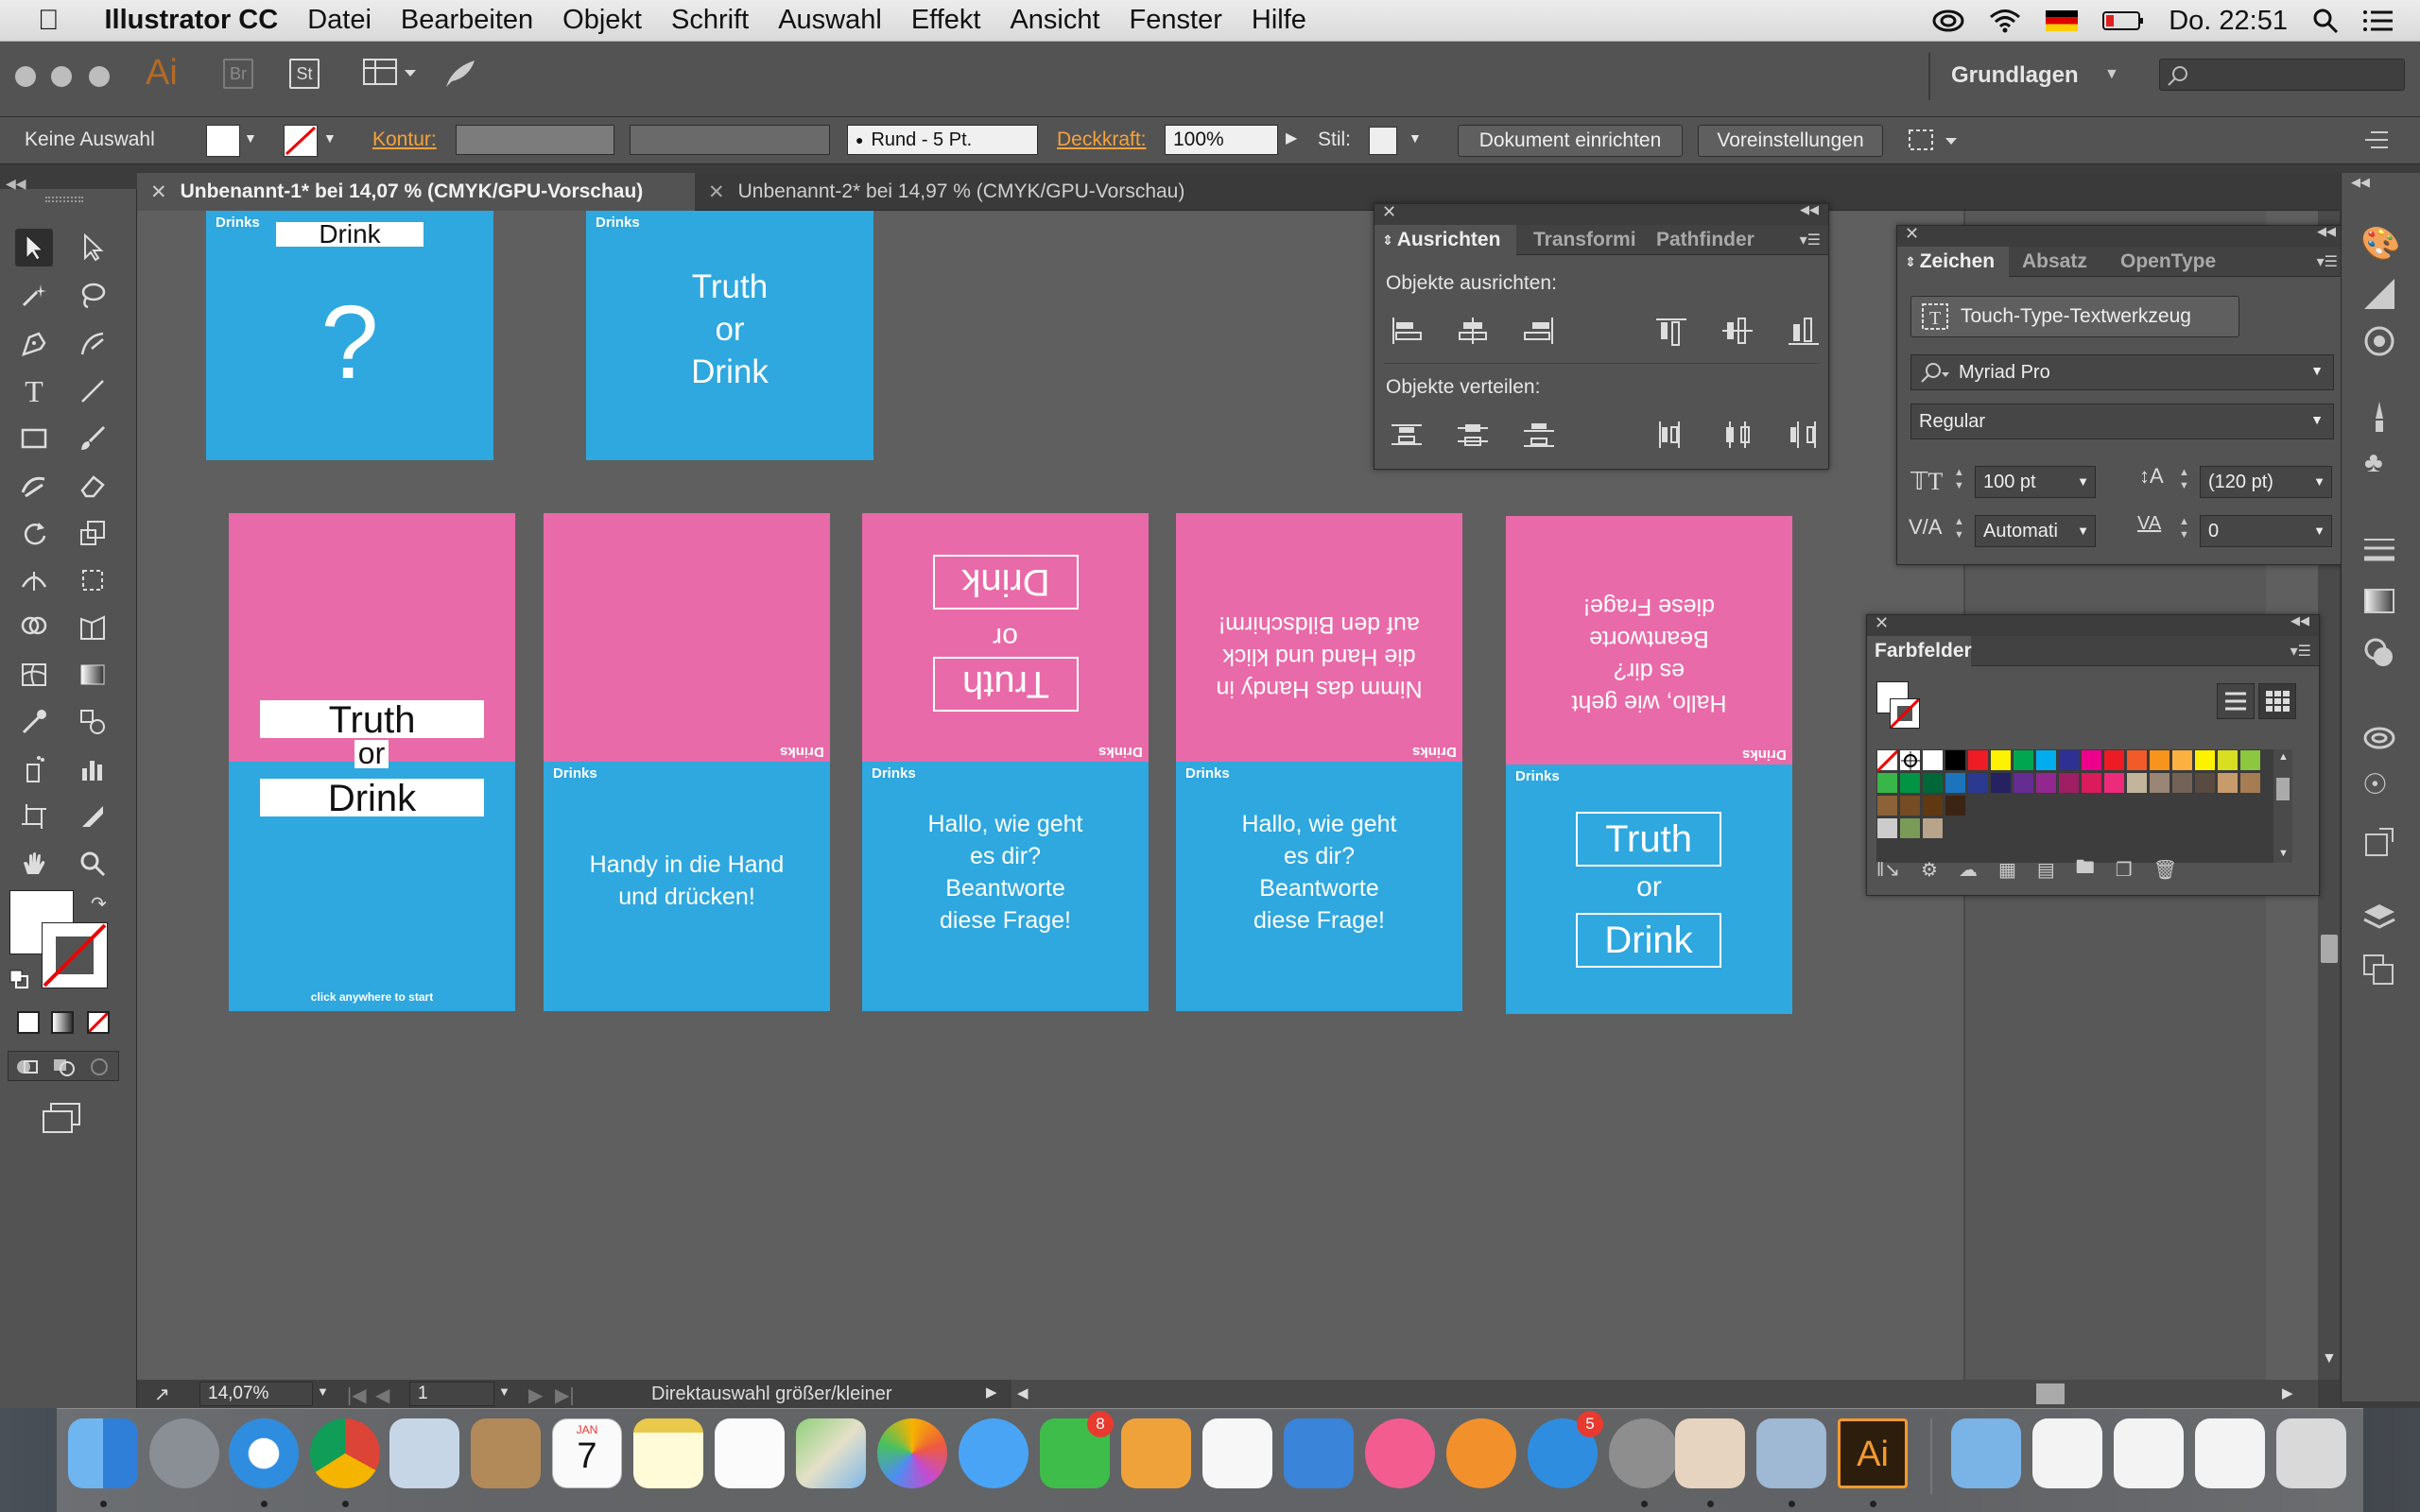 This screenshot has height=1512, width=2420. Describe the element at coordinates (1176, 20) in the screenshot. I see `menu-fenster: Fenster` at that location.